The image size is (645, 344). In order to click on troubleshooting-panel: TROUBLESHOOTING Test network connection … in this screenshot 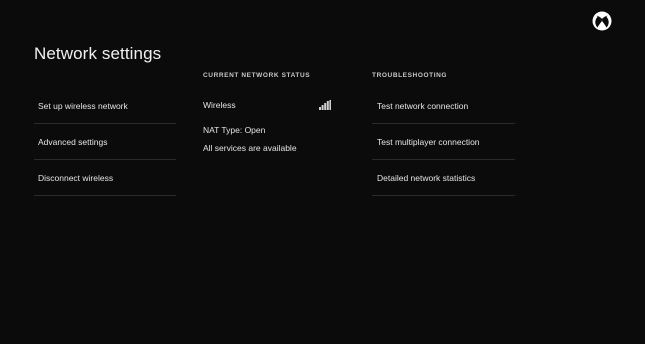, I will do `click(443, 134)`.